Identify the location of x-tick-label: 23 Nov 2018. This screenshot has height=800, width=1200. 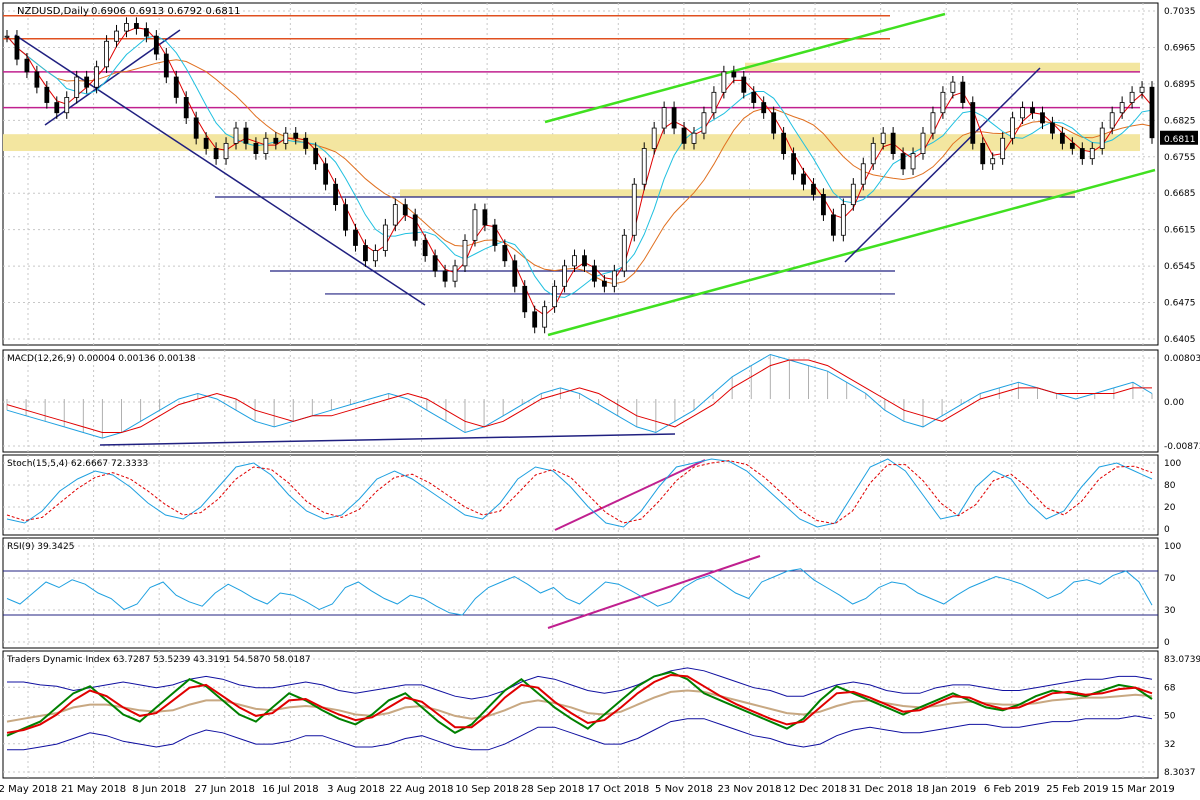
(749, 789).